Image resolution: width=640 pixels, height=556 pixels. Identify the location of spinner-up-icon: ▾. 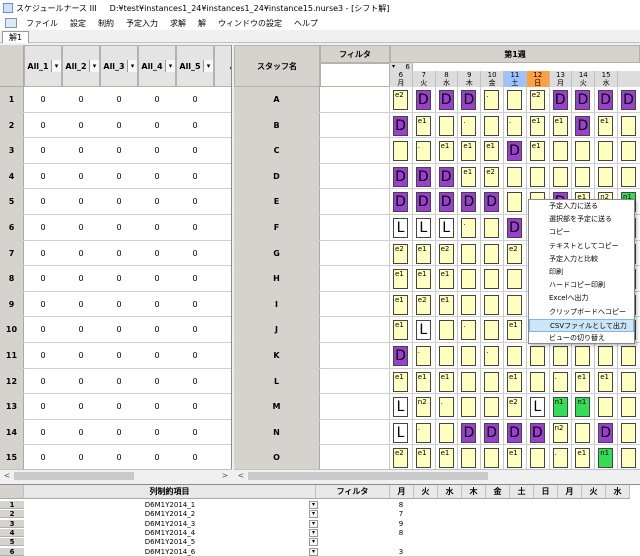
(393, 66).